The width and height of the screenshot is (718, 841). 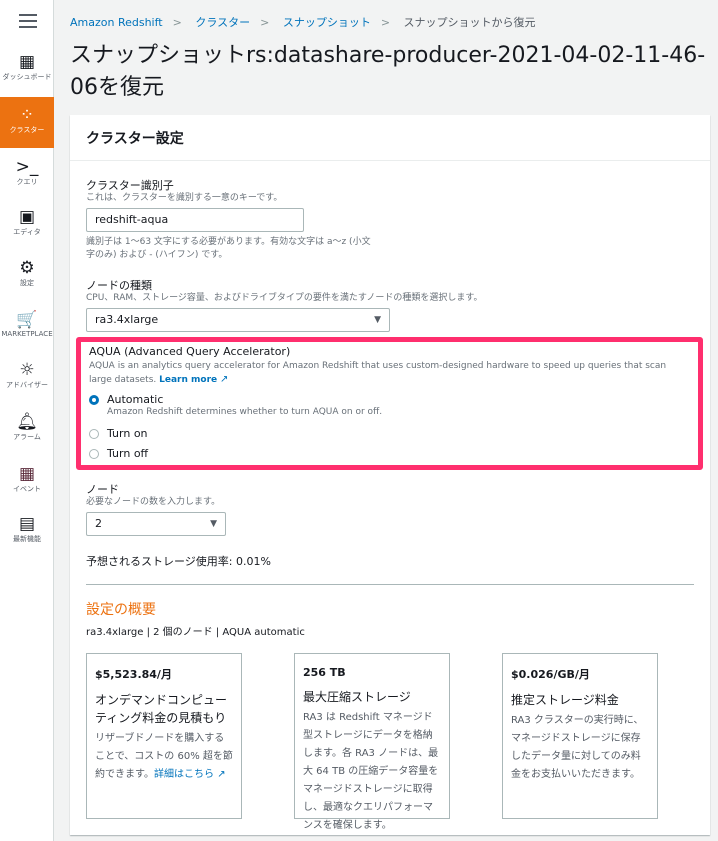 I want to click on node-type-label: ノードの種類, so click(x=119, y=285).